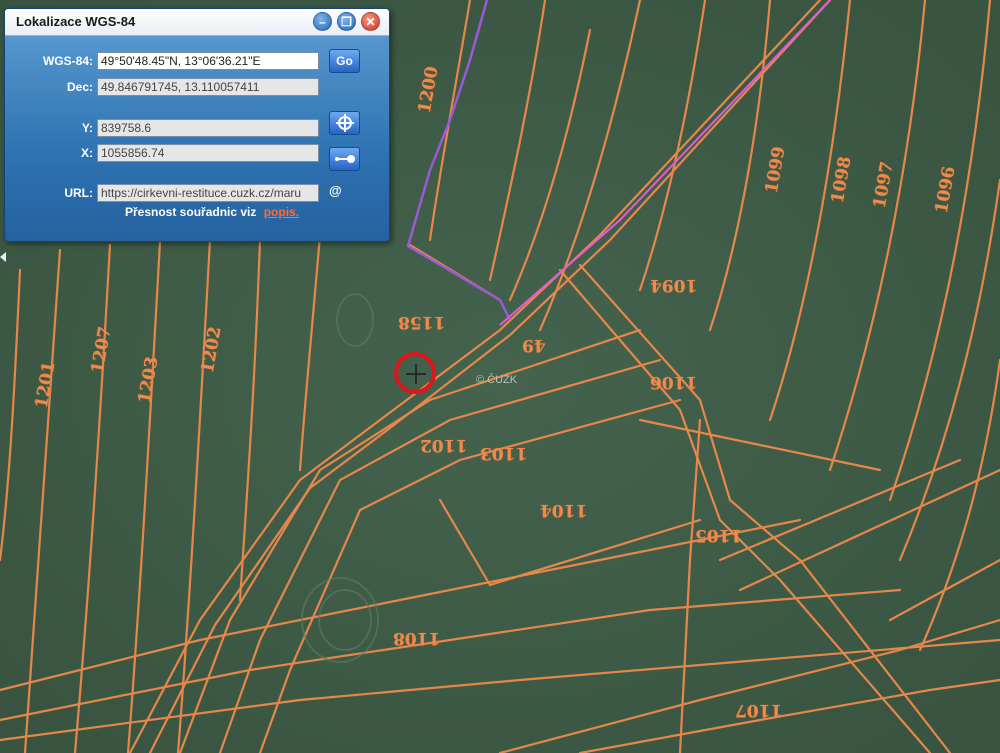 The width and height of the screenshot is (1000, 753). What do you see at coordinates (281, 212) in the screenshot?
I see `popis-link: popis.` at bounding box center [281, 212].